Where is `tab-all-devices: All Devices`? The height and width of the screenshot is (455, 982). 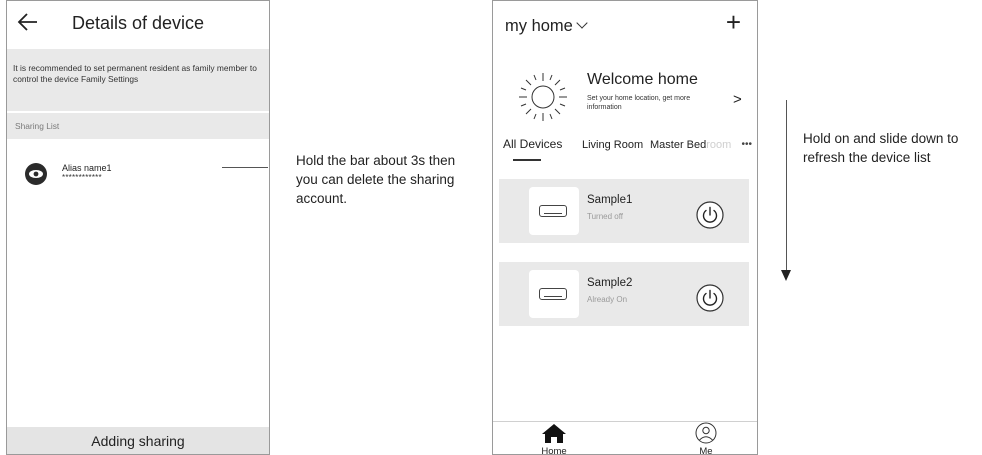
tab-all-devices: All Devices is located at coordinates (532, 144).